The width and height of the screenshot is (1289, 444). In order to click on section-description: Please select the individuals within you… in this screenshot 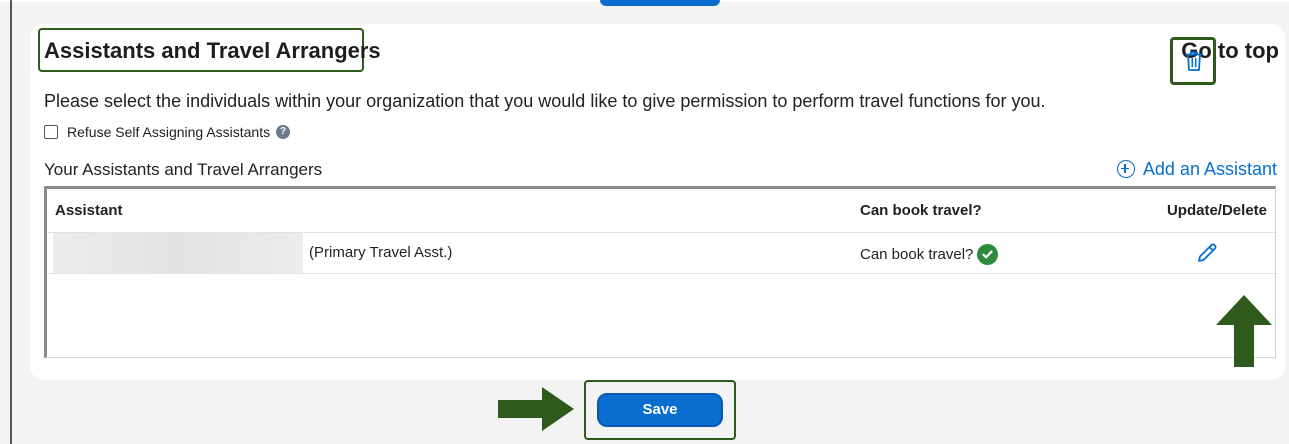, I will do `click(545, 101)`.